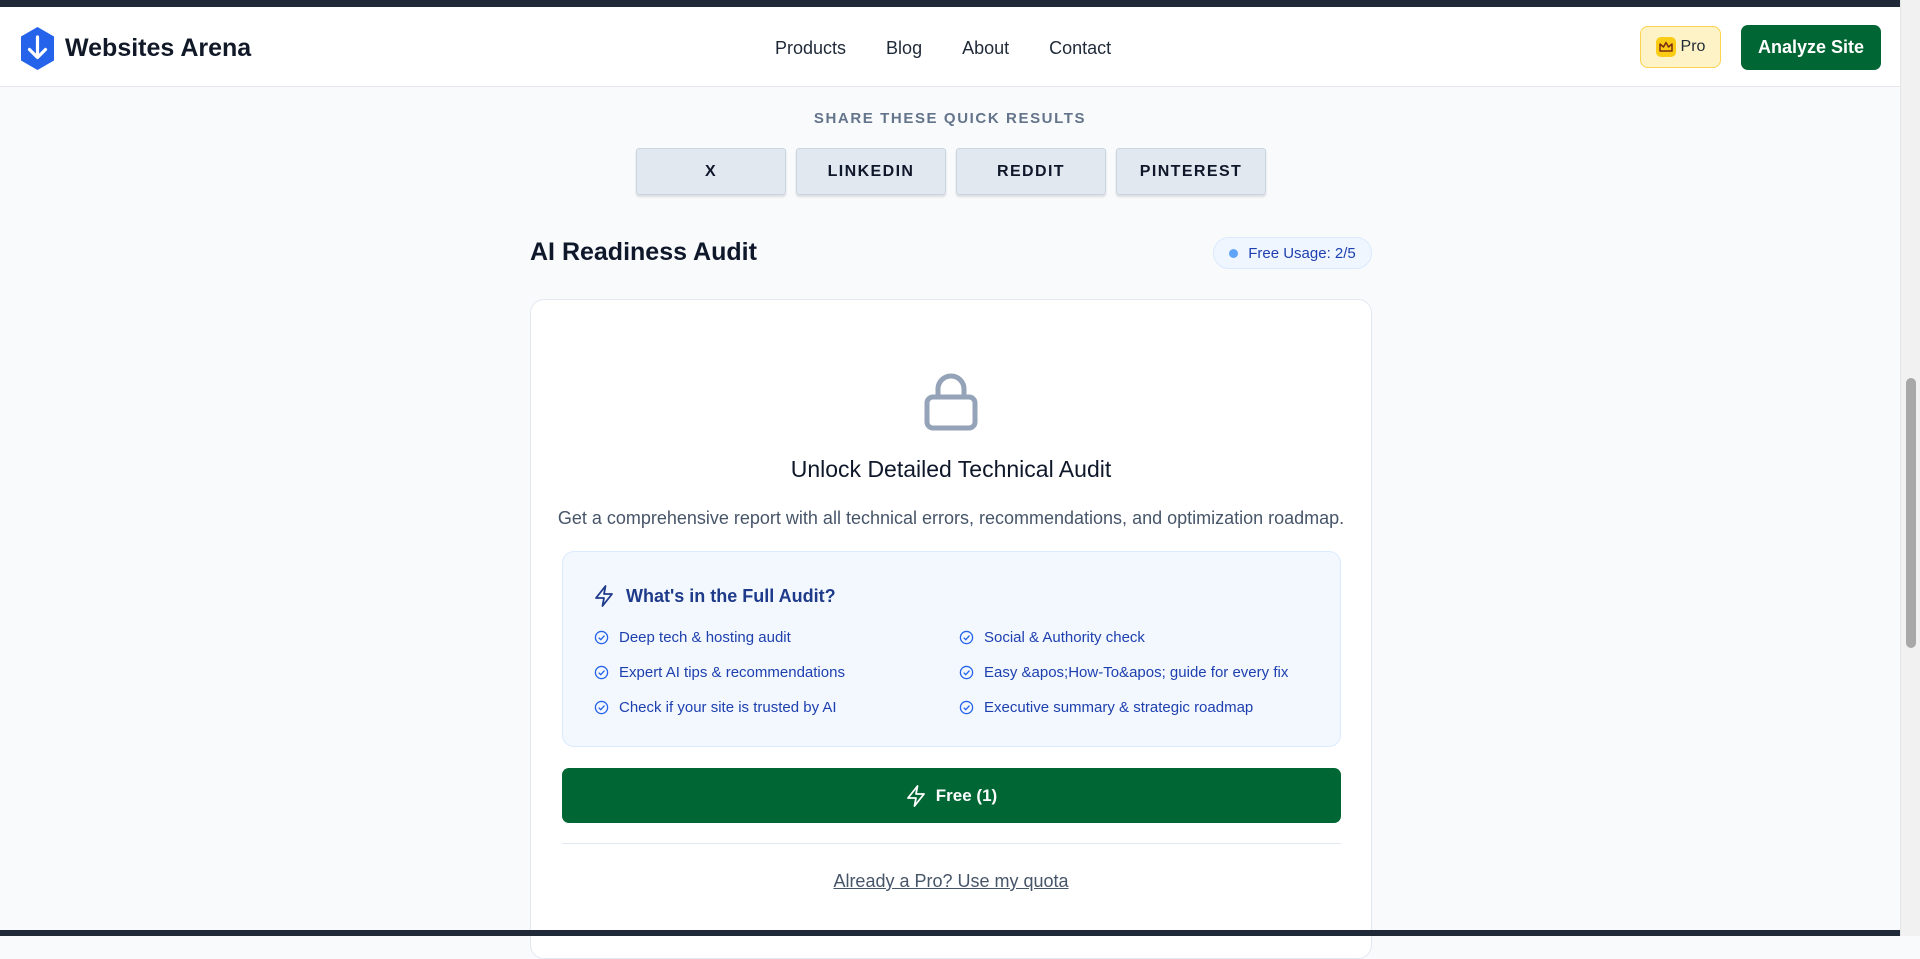  I want to click on feature-item: Deep tech & hosting audit, so click(692, 637).